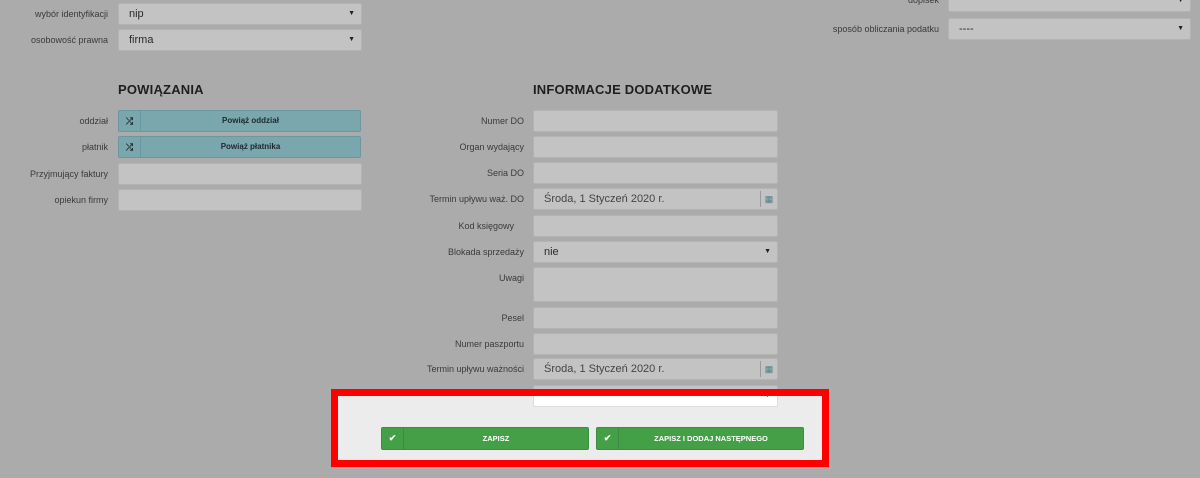 The height and width of the screenshot is (478, 1200). I want to click on termin-input: Środa, 1 Styczeń 2020 r. ▦, so click(655, 369).